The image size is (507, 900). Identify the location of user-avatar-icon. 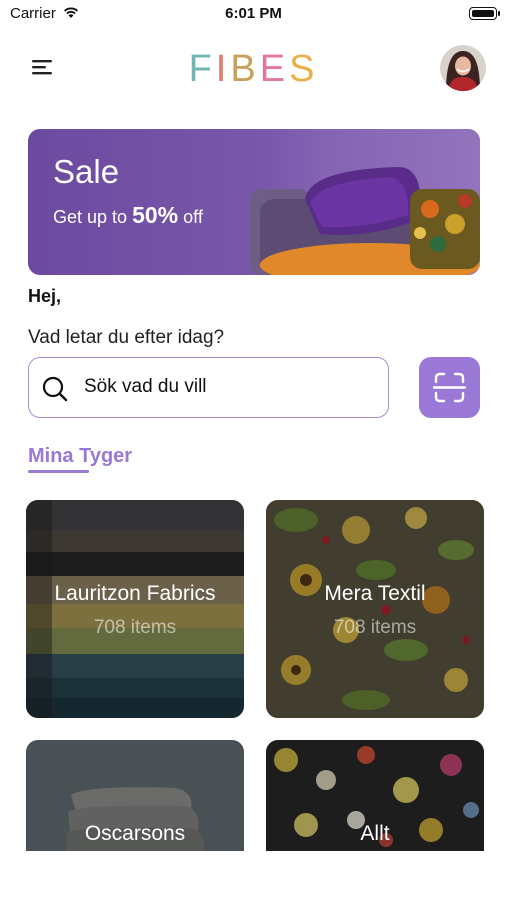
(463, 68).